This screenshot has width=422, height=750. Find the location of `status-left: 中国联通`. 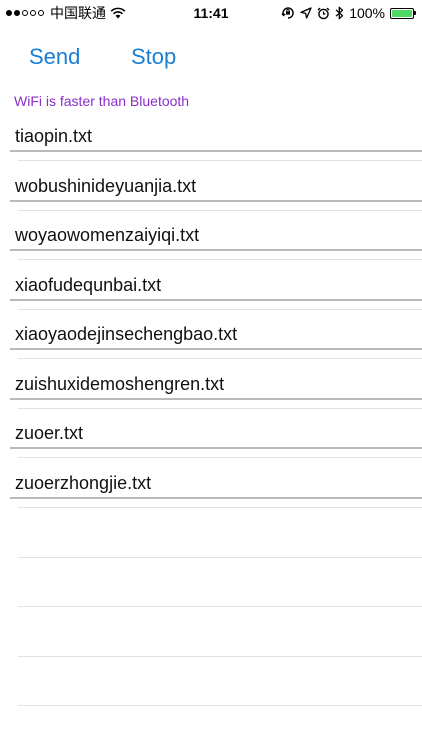

status-left: 中国联通 is located at coordinates (66, 13).